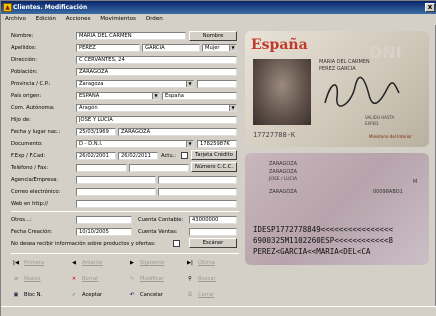 This screenshot has height=316, width=436. Describe the element at coordinates (28, 156) in the screenshot. I see `fexp-label: F.Exp / F.Cad:` at that location.